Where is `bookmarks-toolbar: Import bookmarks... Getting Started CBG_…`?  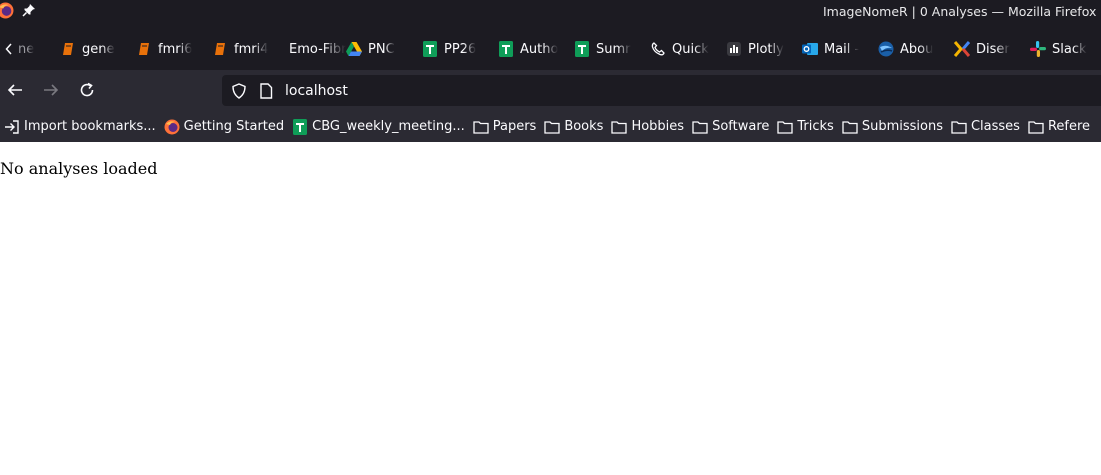
bookmarks-toolbar: Import bookmarks... Getting Started CBG_… is located at coordinates (550, 126).